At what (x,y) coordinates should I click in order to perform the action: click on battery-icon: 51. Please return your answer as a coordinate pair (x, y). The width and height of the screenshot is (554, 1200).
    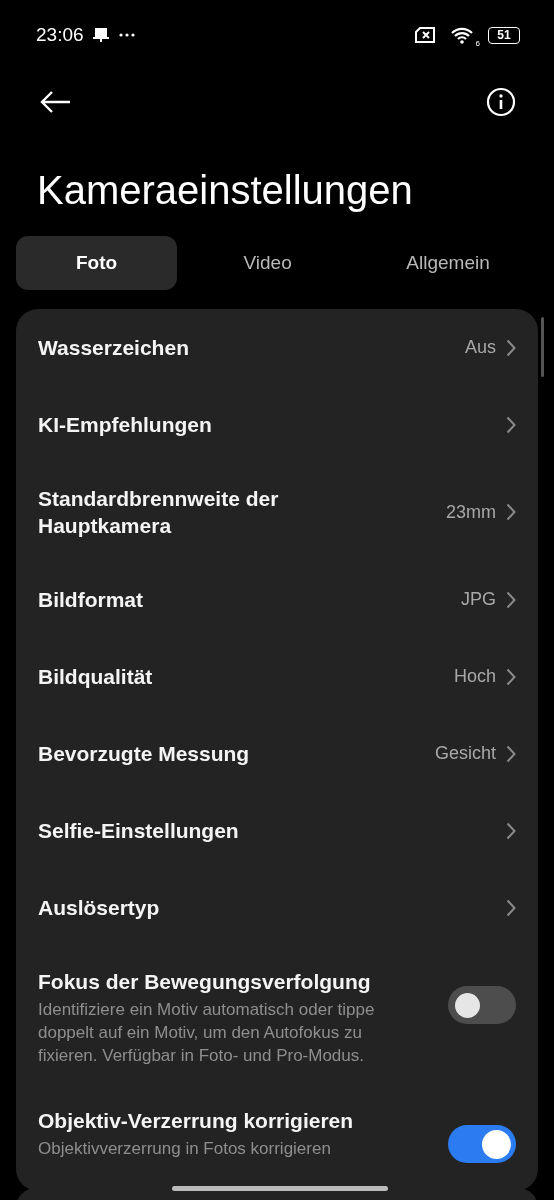
    Looking at the image, I should click on (504, 35).